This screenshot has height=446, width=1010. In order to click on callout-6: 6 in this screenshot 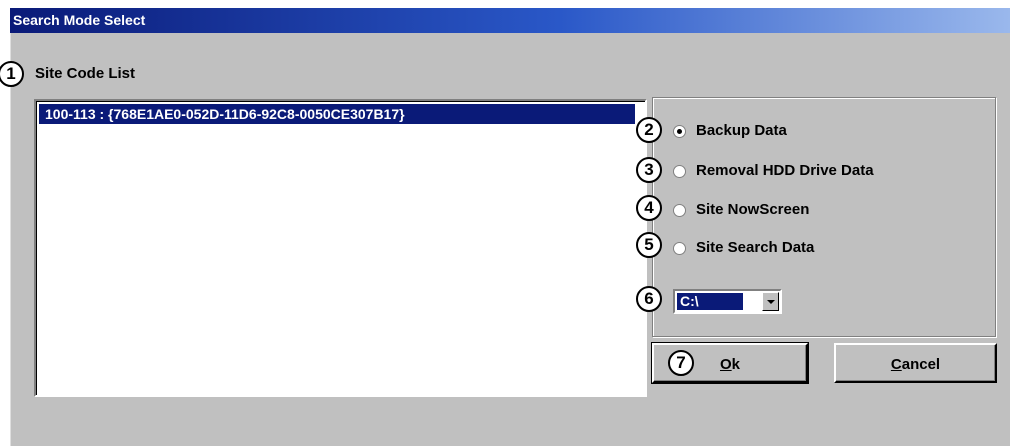, I will do `click(649, 299)`.